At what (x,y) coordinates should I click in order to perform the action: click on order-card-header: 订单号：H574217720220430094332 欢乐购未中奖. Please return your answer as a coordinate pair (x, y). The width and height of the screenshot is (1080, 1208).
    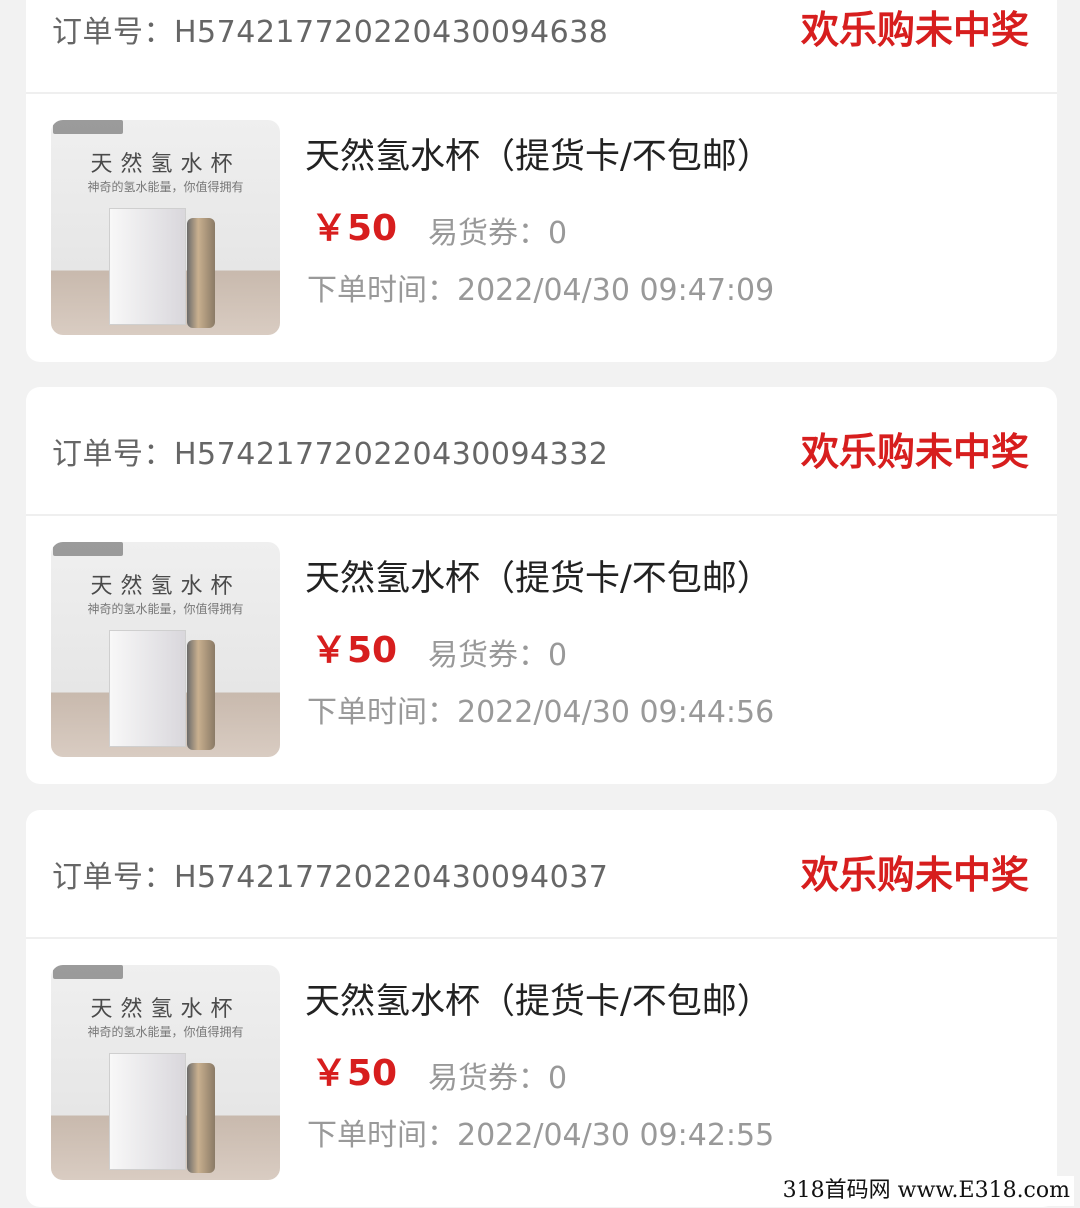
    Looking at the image, I should click on (541, 450).